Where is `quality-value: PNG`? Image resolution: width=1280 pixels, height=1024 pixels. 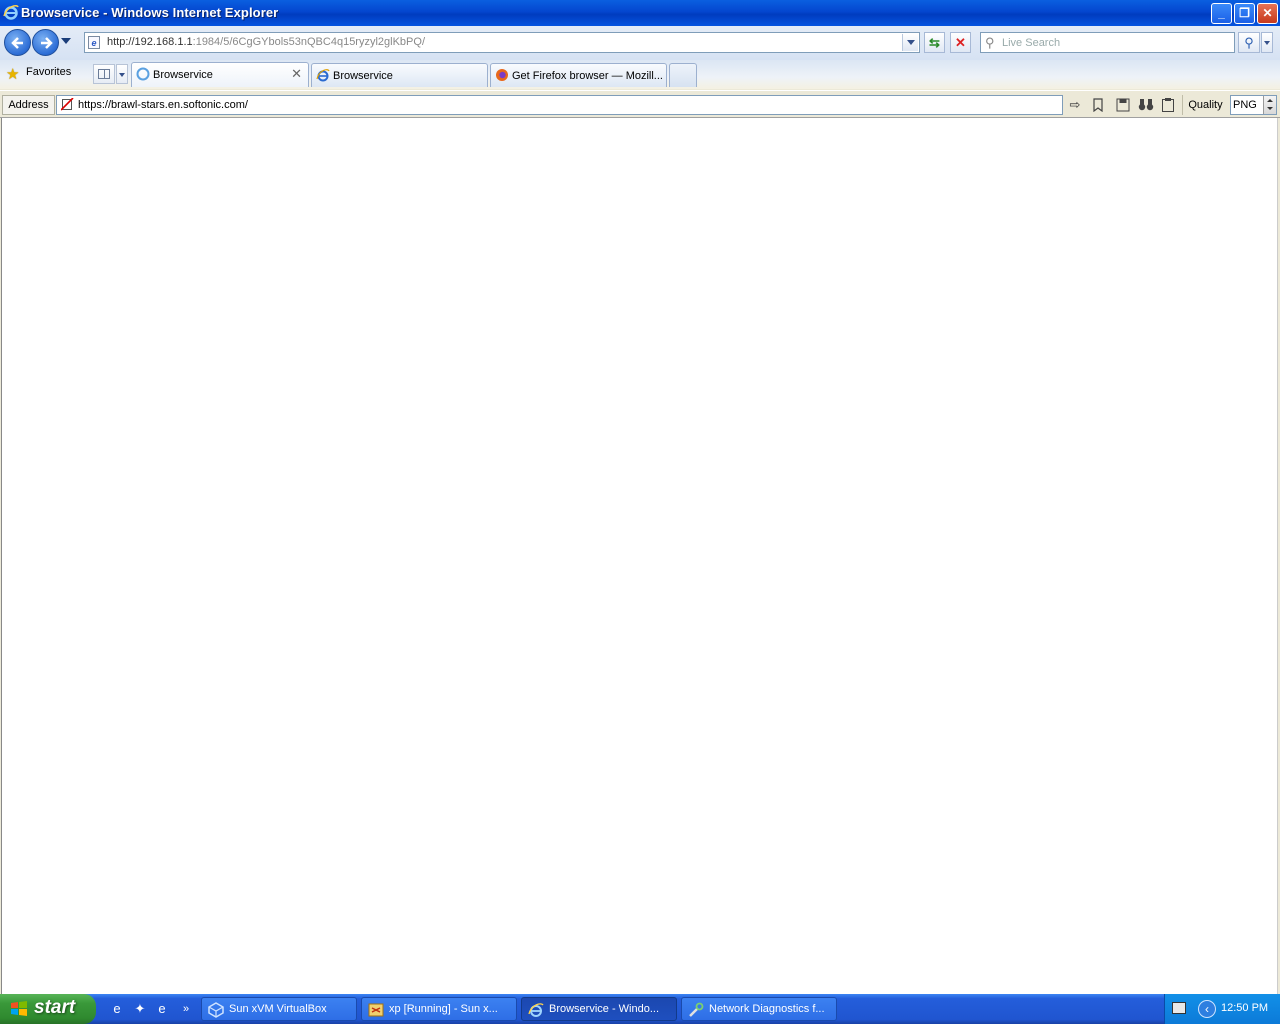
quality-value: PNG is located at coordinates (1245, 105).